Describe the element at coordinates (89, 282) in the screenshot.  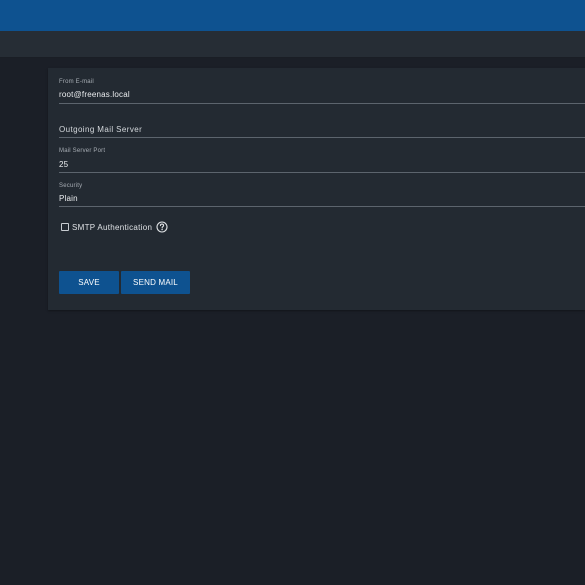
I see `save-button: SAVE` at that location.